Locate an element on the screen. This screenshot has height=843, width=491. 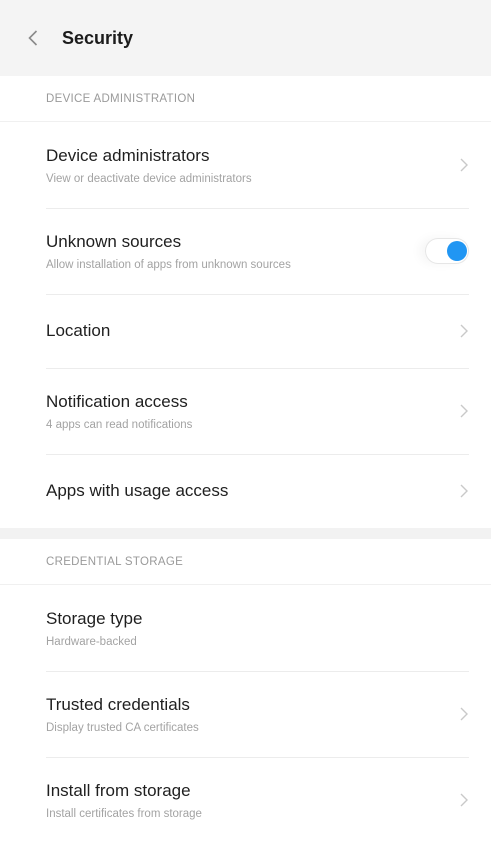
item-subtitle: Install certificates from storage is located at coordinates (124, 813).